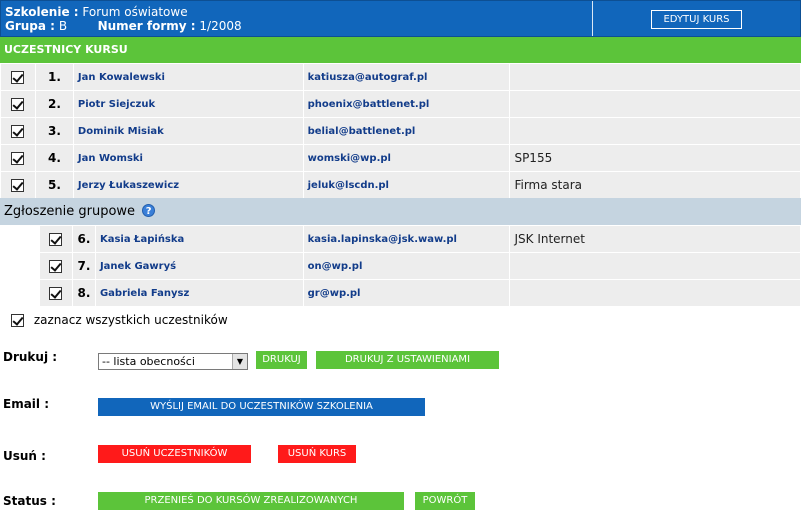  Describe the element at coordinates (655, 239) in the screenshot. I see `participant-organization: JSK Internet` at that location.